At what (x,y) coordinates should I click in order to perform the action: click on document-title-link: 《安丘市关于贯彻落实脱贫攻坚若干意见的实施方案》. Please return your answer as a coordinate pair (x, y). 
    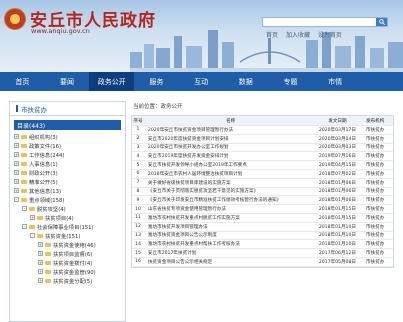
    Looking at the image, I should click on (231, 191).